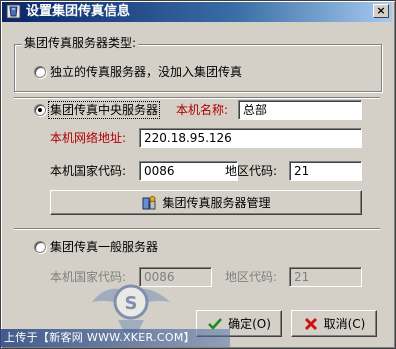 The image size is (396, 349). Describe the element at coordinates (216, 203) in the screenshot. I see `manage-button-label: 集团传真服务器管理` at that location.